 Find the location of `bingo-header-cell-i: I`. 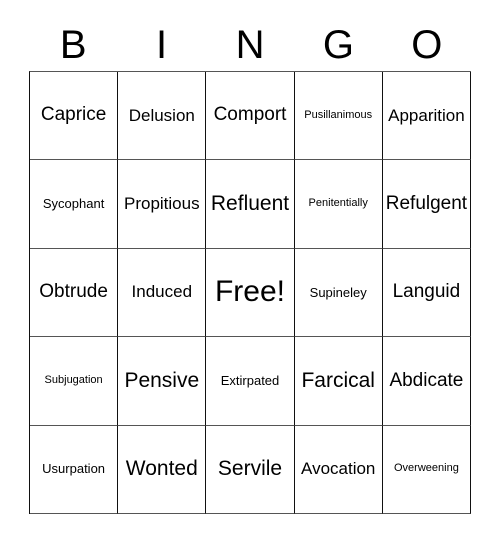

bingo-header-cell-i: I is located at coordinates (161, 44).